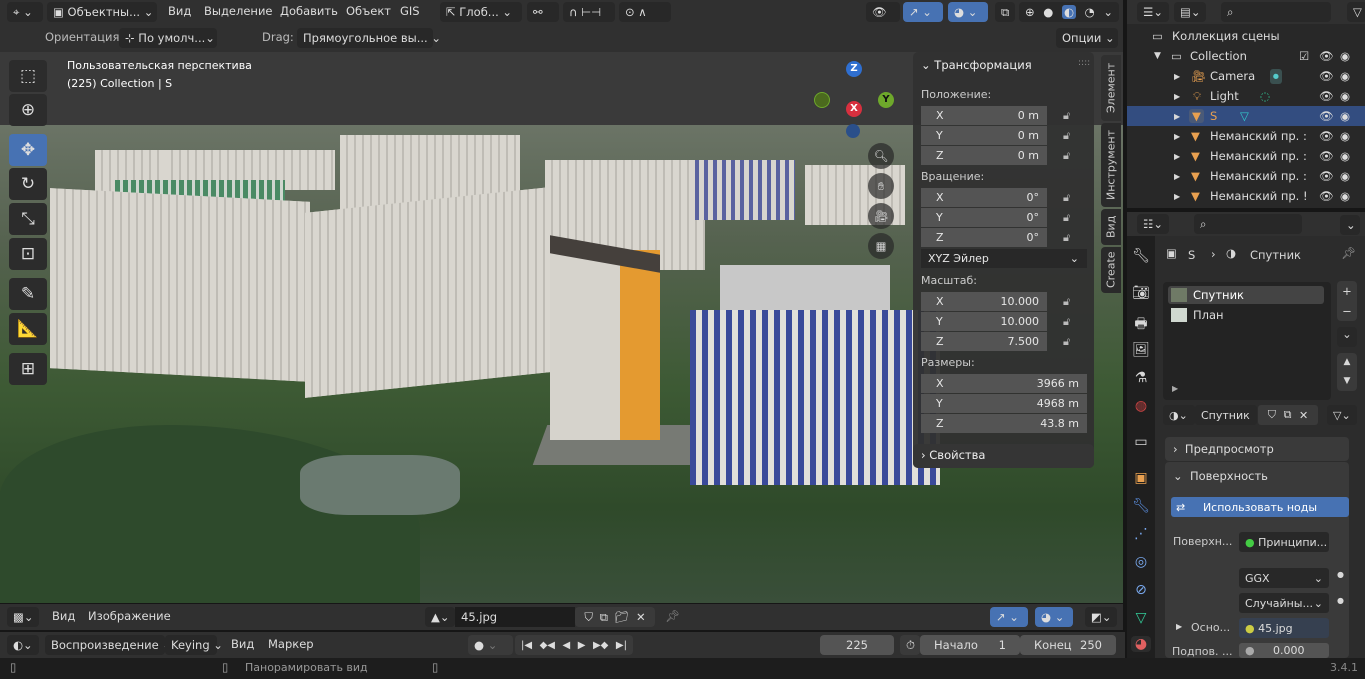 This screenshot has height=679, width=1365. What do you see at coordinates (588, 617) in the screenshot?
I see `shield-icon: ⛉` at bounding box center [588, 617].